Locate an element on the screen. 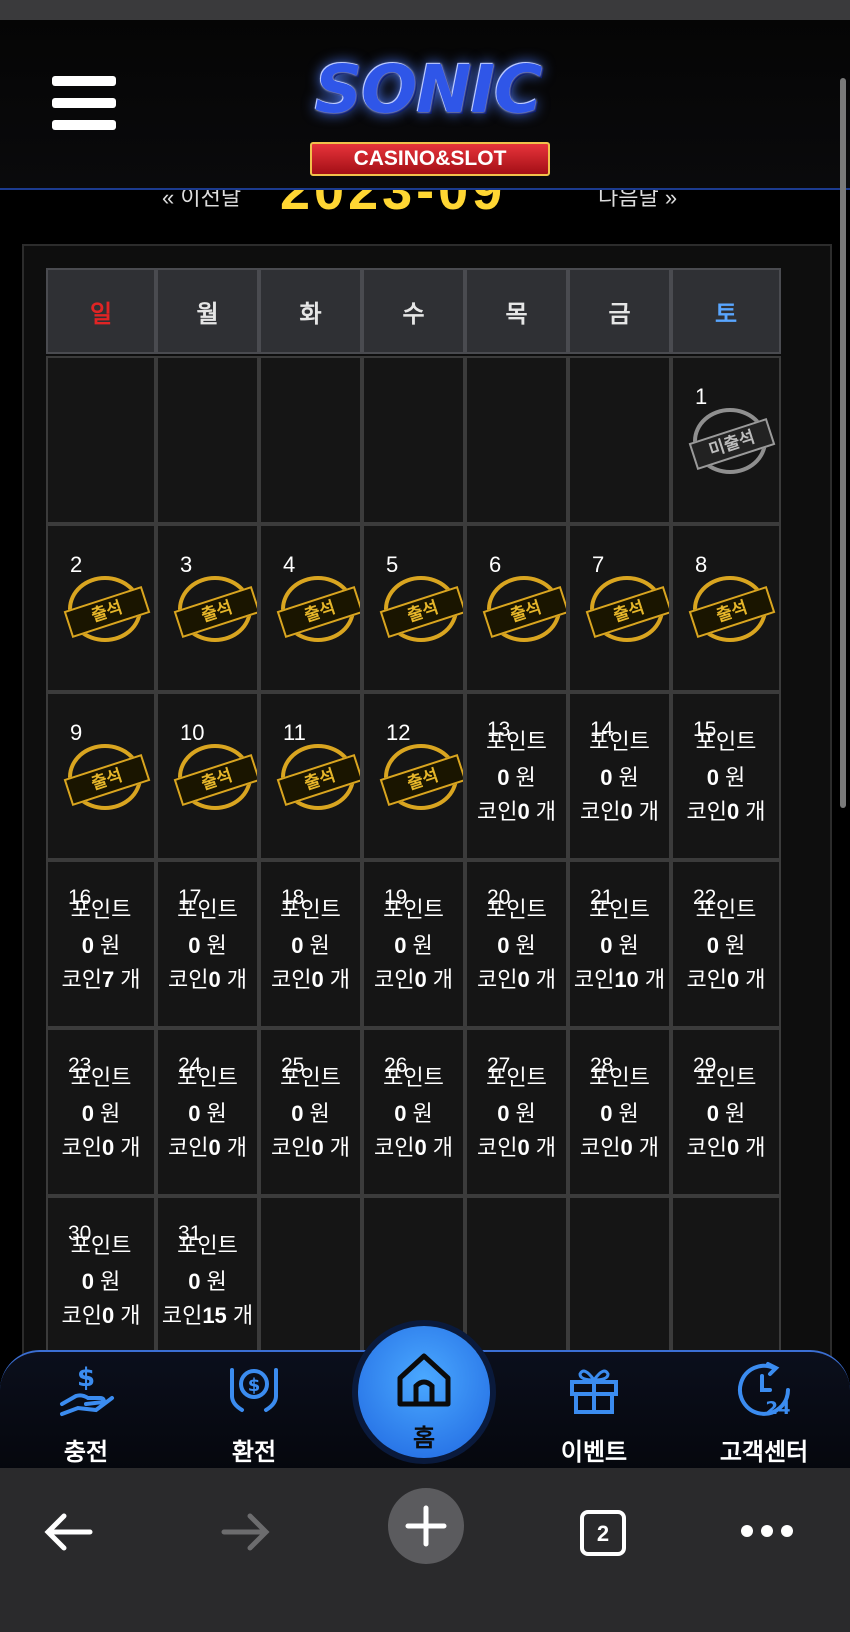 The width and height of the screenshot is (850, 1632). nav-support: 24 고객센터 is located at coordinates (764, 1413).